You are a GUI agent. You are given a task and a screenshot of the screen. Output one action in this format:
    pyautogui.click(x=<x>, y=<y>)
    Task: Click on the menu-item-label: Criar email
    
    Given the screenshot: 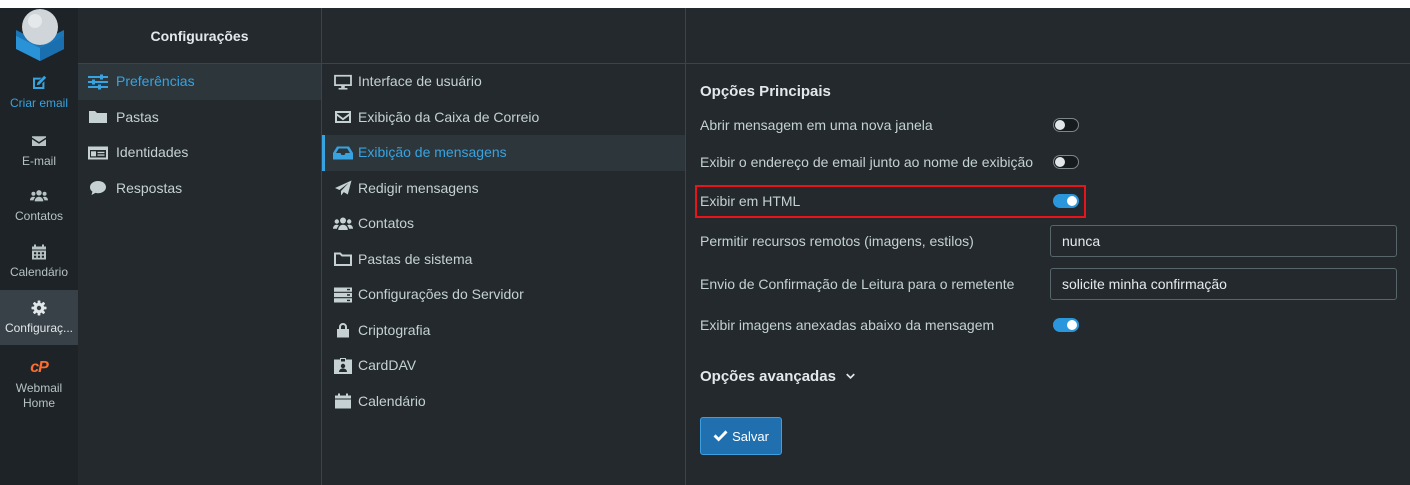 What is the action you would take?
    pyautogui.click(x=38, y=103)
    